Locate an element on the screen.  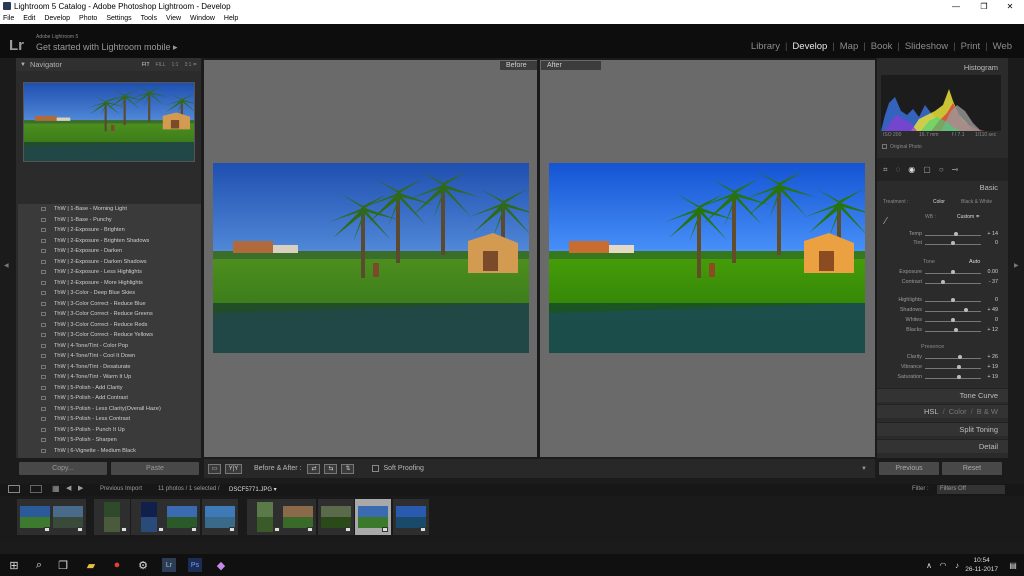
preset-item: ThW | 3-Color Correct - Reduce Greens is located at coordinates (109, 314).